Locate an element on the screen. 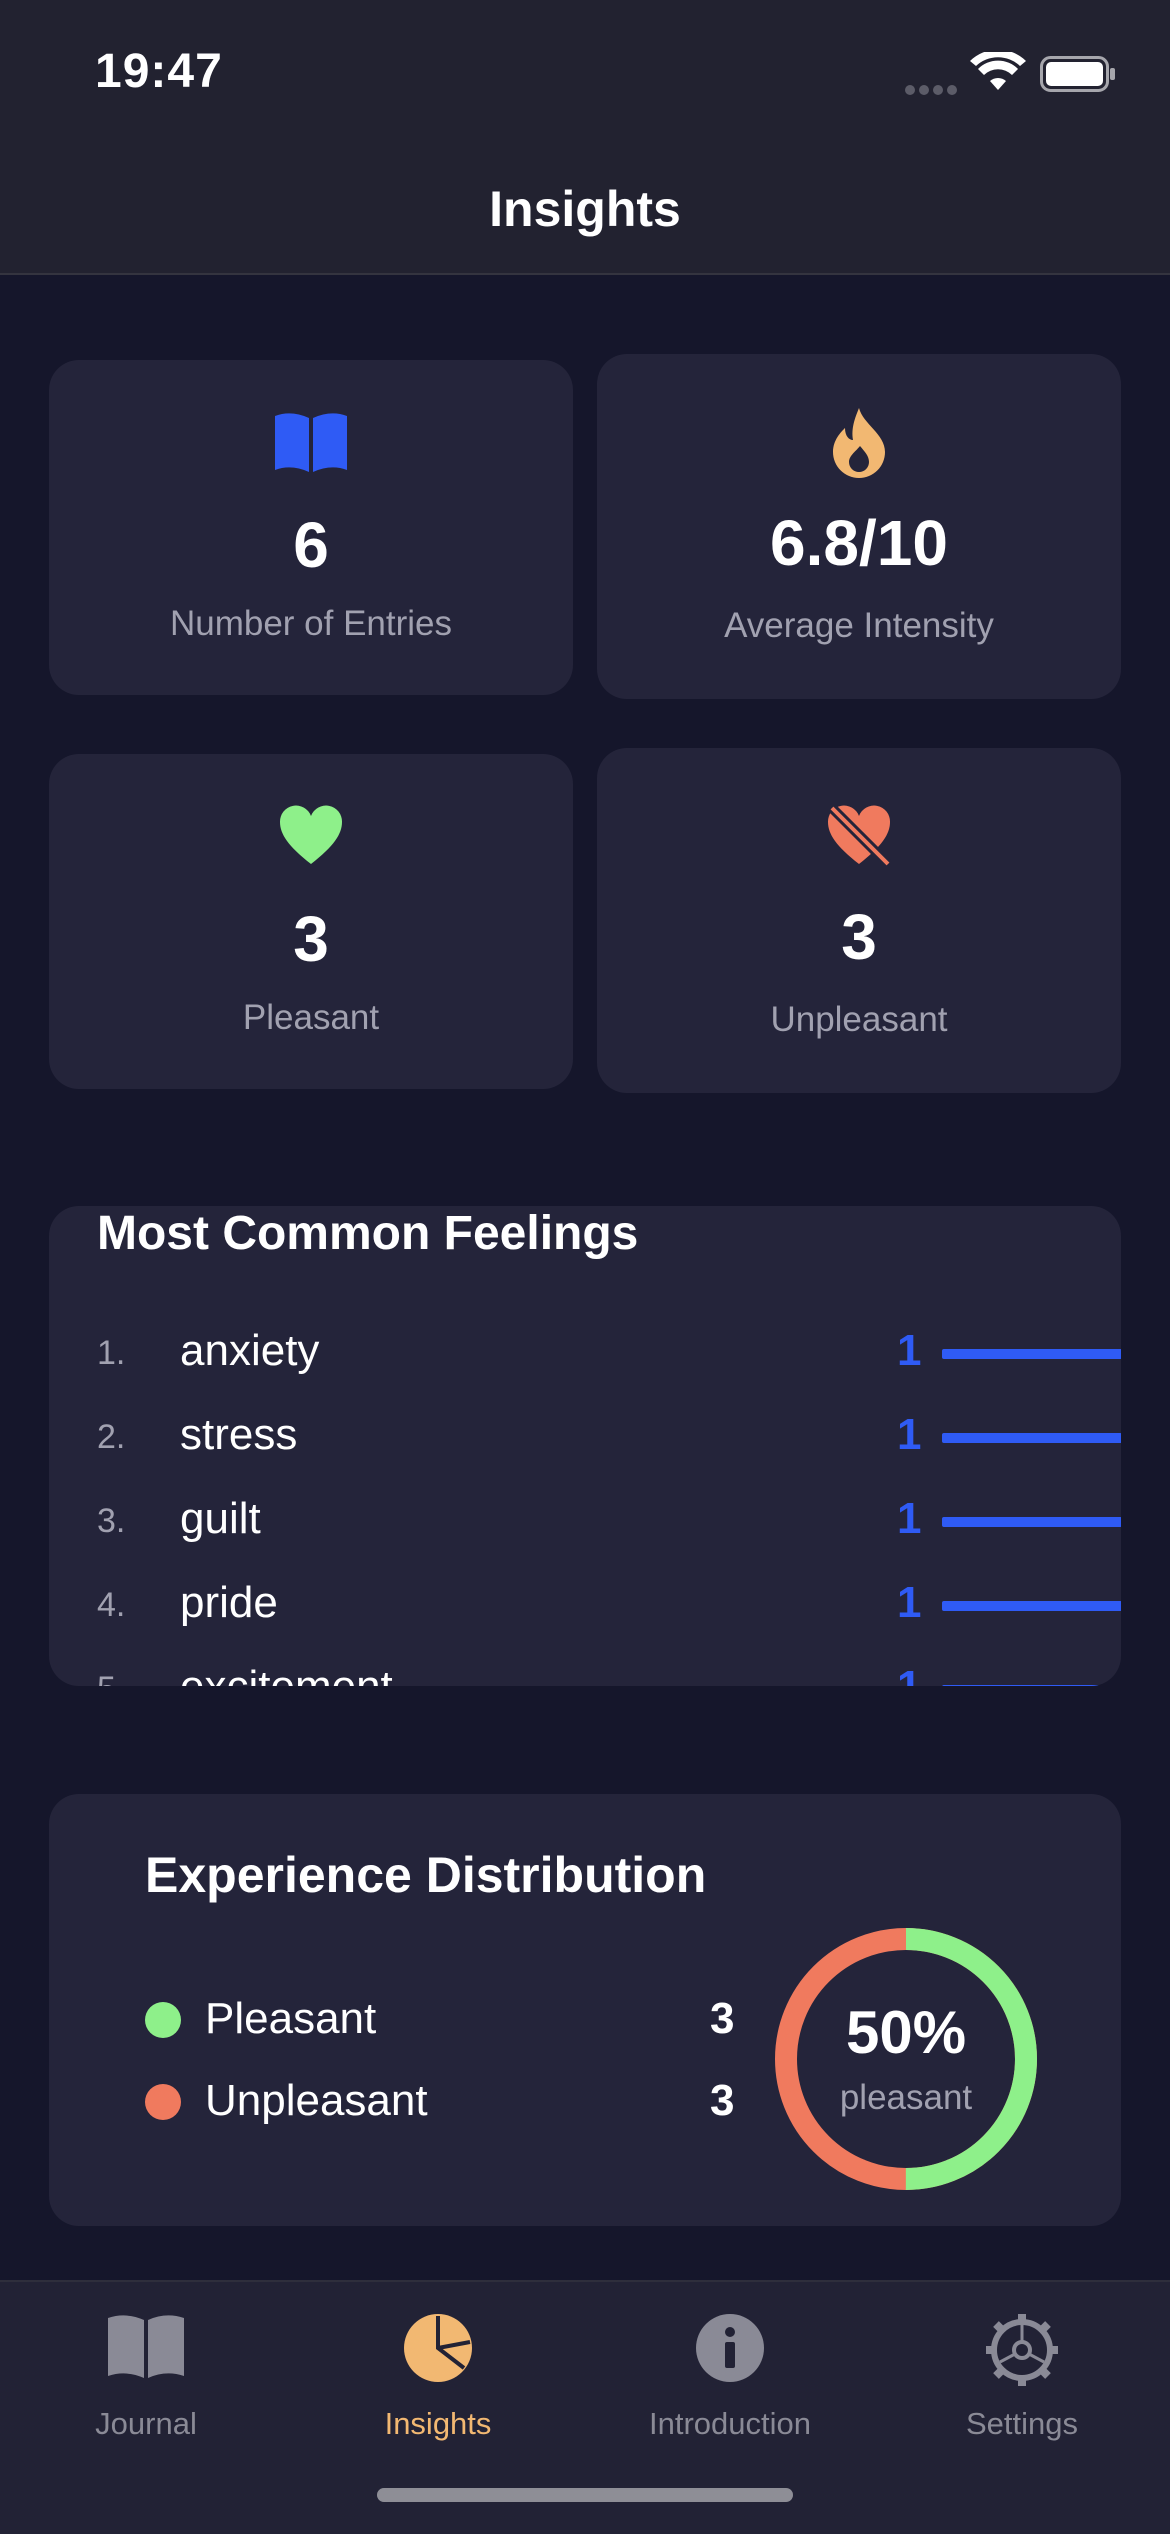 This screenshot has height=2534, width=1170. feeling-name: stress is located at coordinates (239, 1434).